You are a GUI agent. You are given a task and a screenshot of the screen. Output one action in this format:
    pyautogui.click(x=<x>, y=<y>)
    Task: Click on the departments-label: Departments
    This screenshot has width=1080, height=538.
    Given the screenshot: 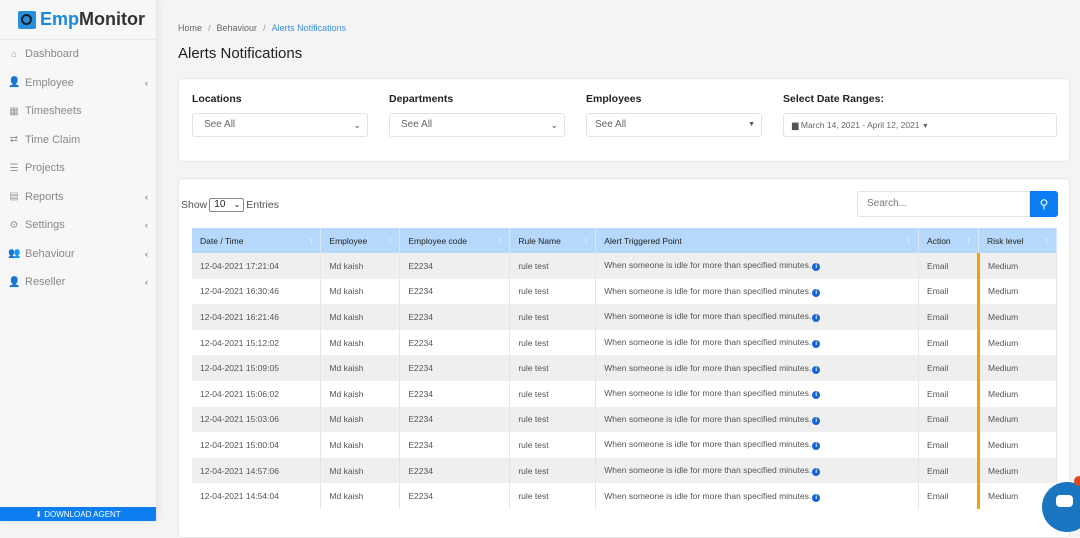 What is the action you would take?
    pyautogui.click(x=421, y=99)
    